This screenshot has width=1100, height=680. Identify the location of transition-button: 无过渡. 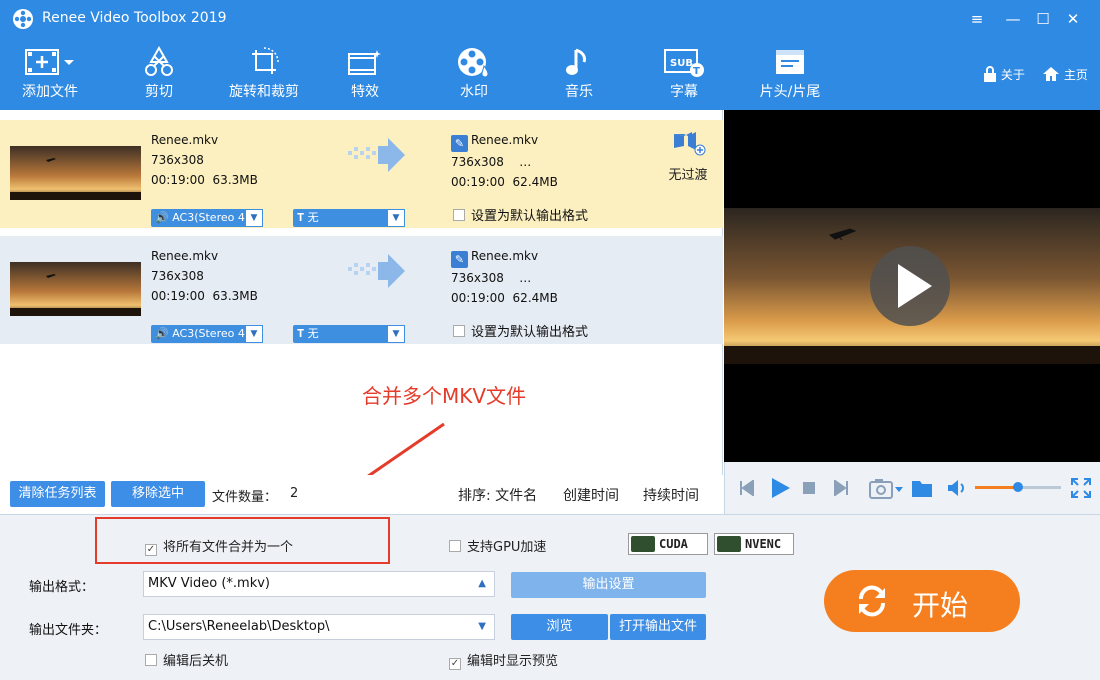
(688, 155).